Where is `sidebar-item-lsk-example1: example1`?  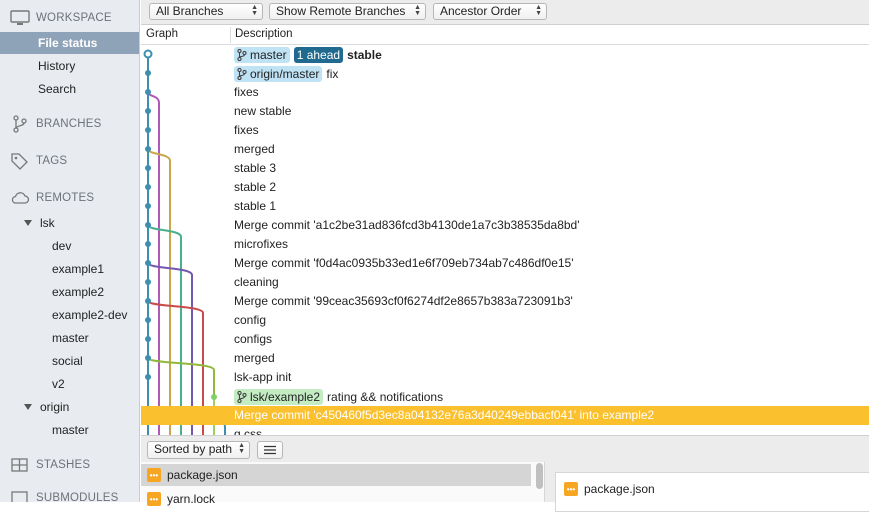
sidebar-item-lsk-example1: example1 is located at coordinates (69, 269).